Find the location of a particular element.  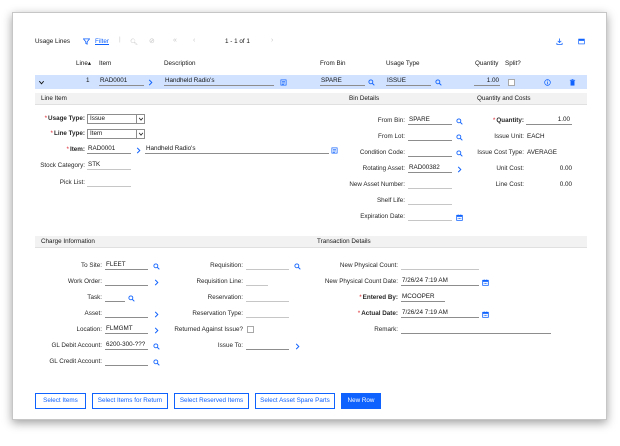

gl-credit-search-icon is located at coordinates (156, 362).